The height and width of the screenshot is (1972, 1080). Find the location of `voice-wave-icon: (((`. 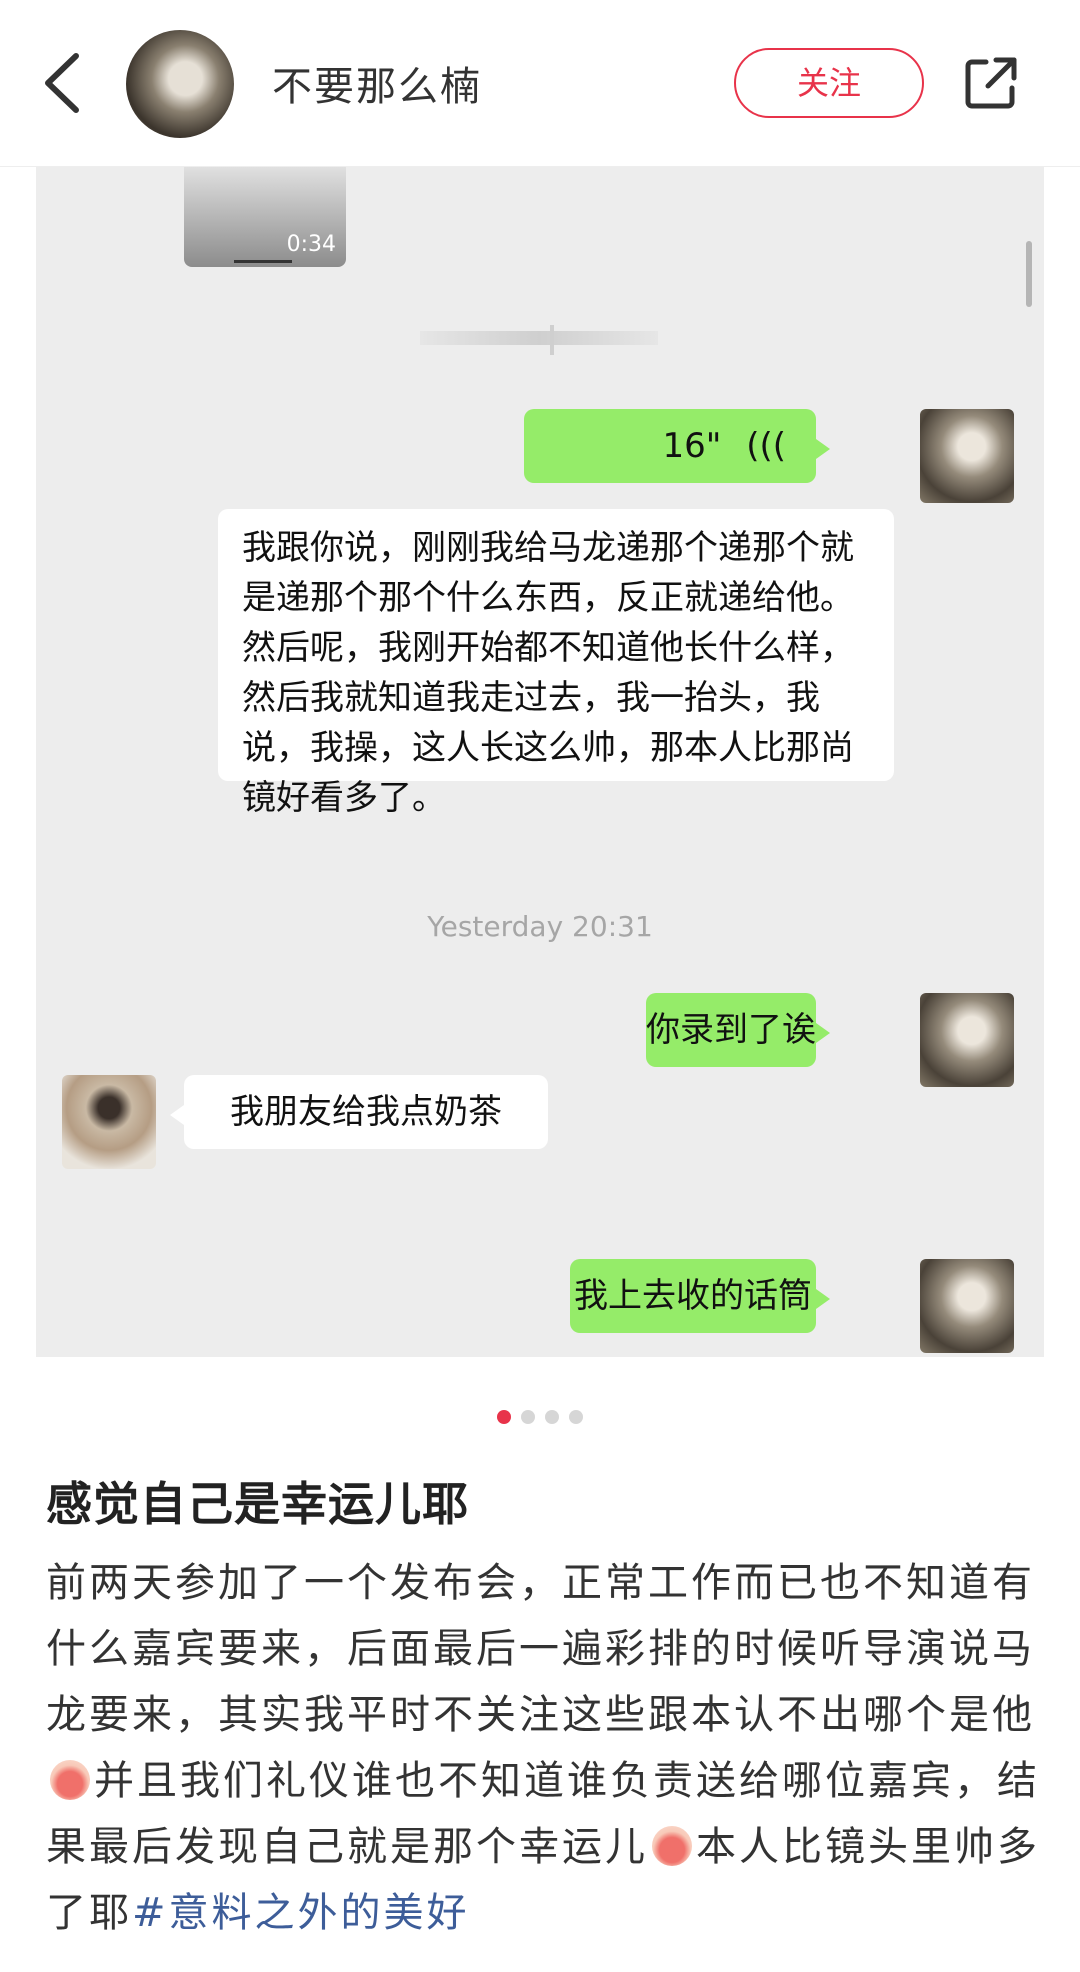

voice-wave-icon: ((( is located at coordinates (766, 446).